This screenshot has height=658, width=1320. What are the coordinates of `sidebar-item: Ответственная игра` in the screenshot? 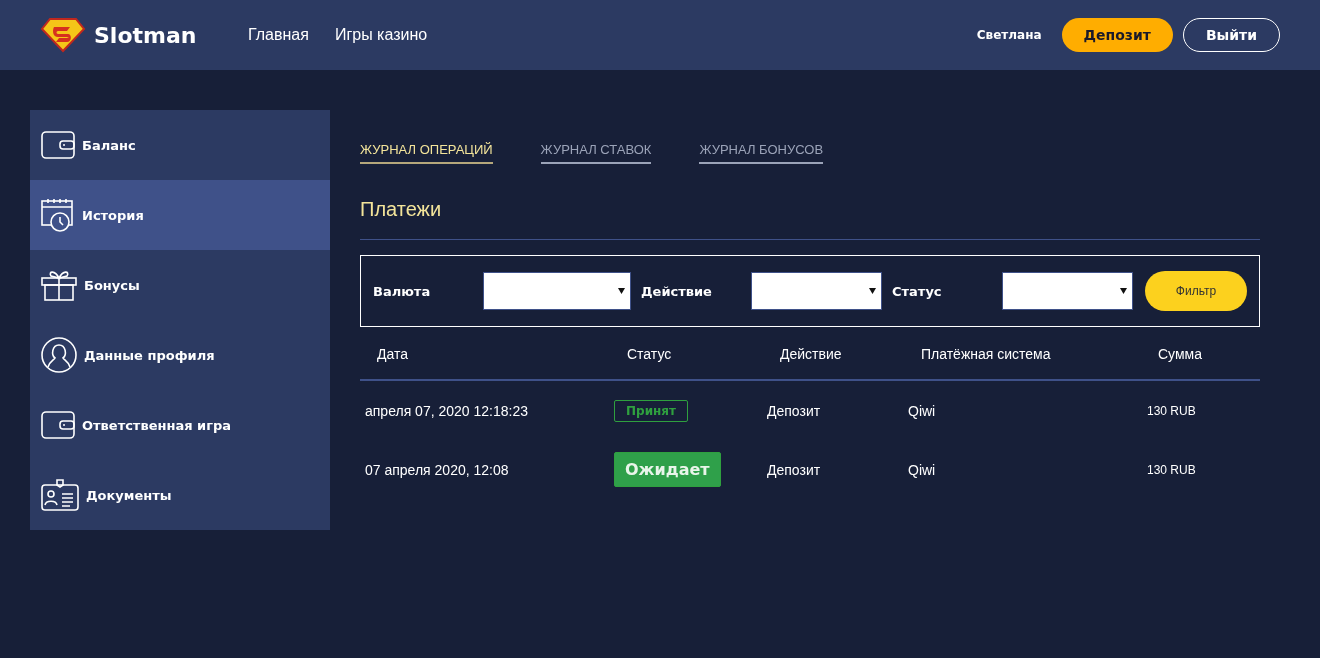 It's located at (180, 425).